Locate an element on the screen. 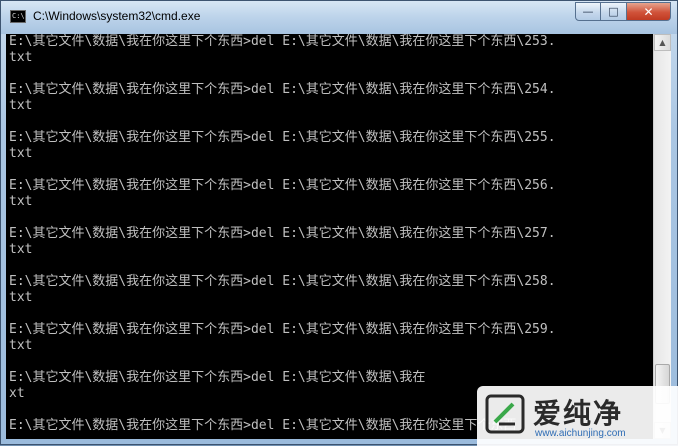  scroll-up-button: ▲ is located at coordinates (662, 42).